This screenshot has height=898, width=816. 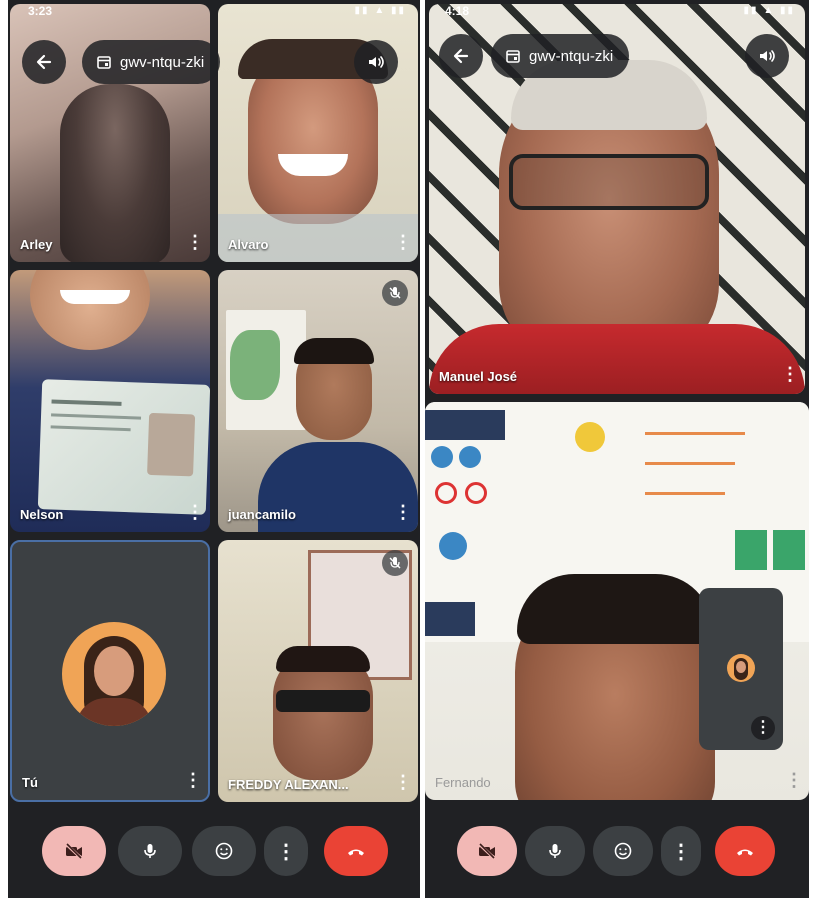 I want to click on glasses, so click(x=609, y=182).